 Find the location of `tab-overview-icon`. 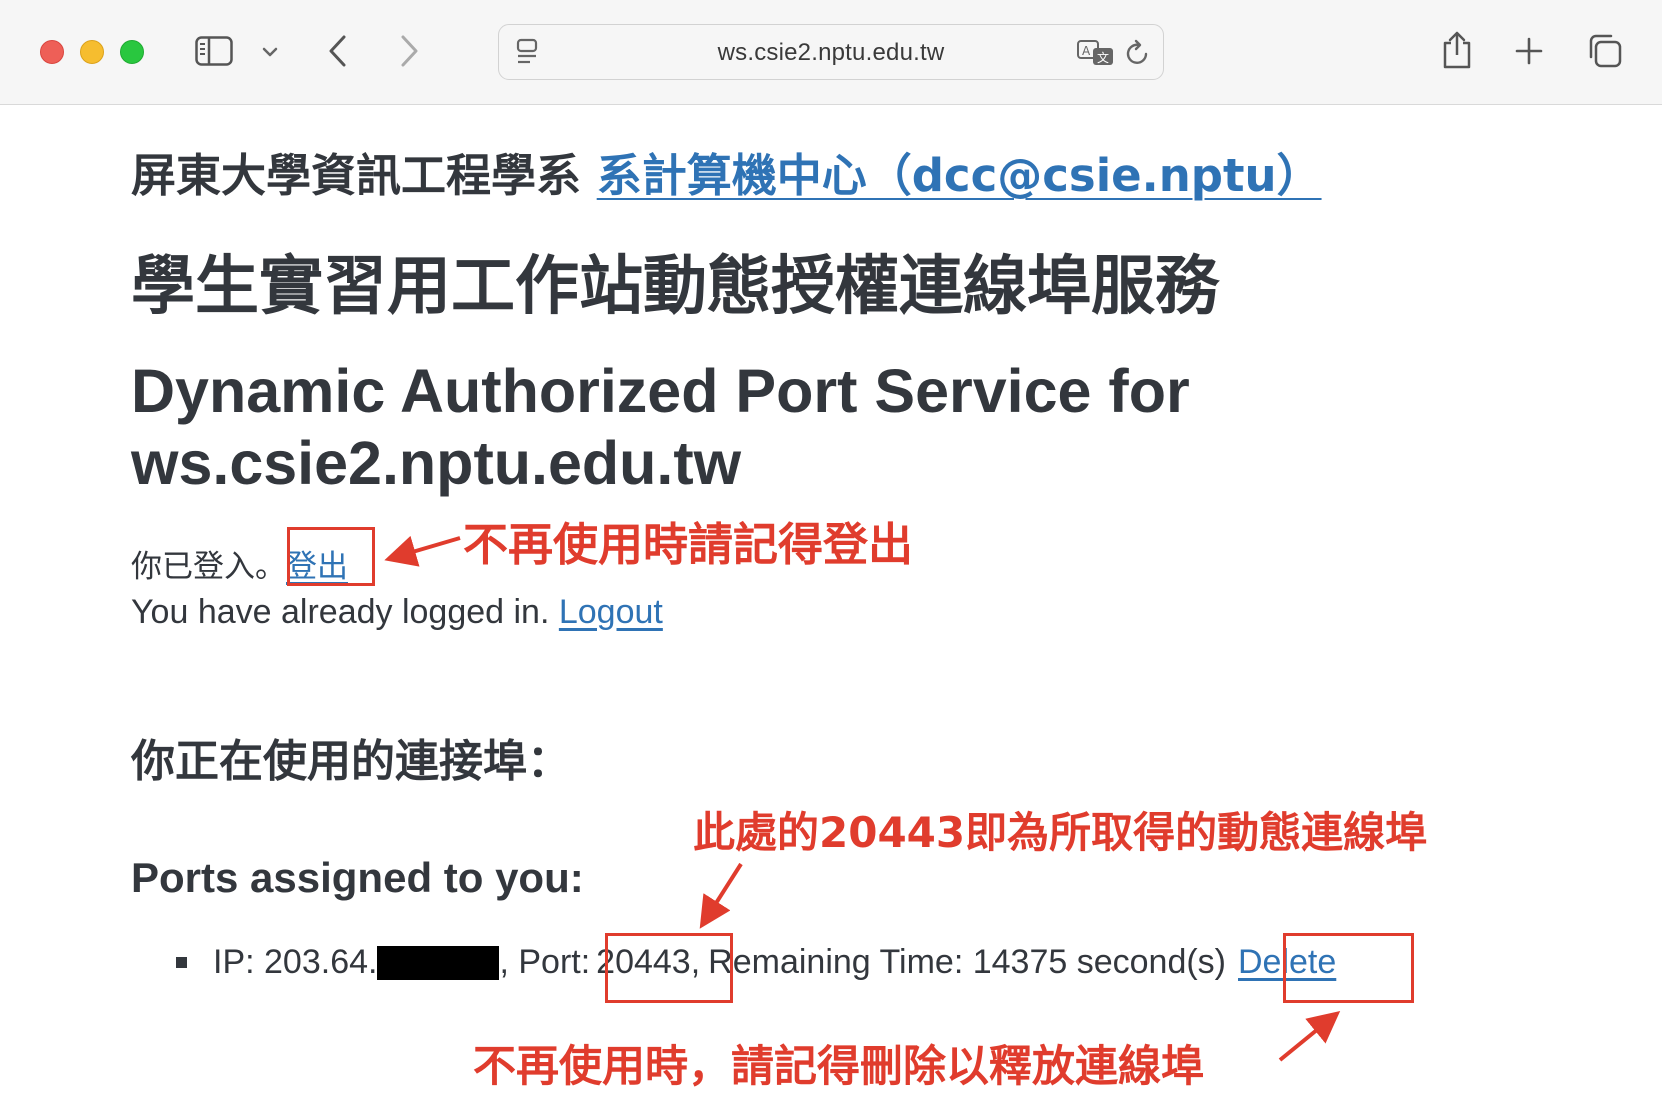

tab-overview-icon is located at coordinates (1605, 51).